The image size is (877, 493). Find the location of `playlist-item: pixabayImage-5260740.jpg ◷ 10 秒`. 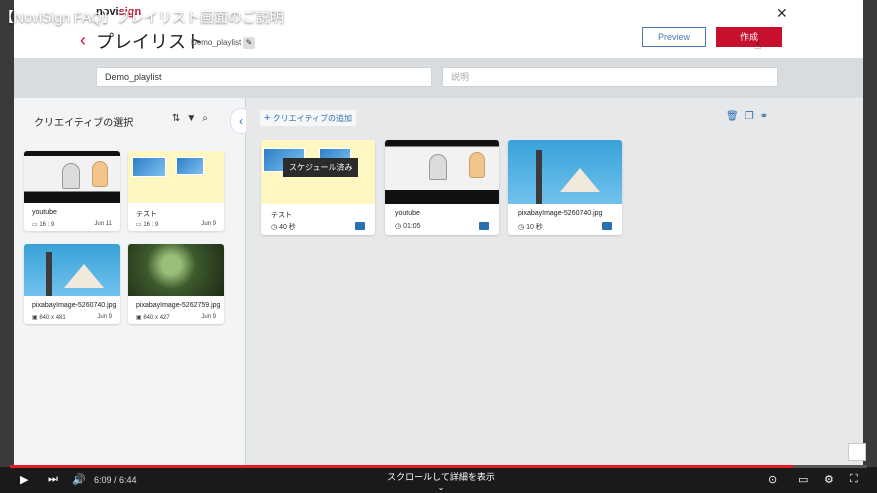

playlist-item: pixabayImage-5260740.jpg ◷ 10 秒 is located at coordinates (565, 187).